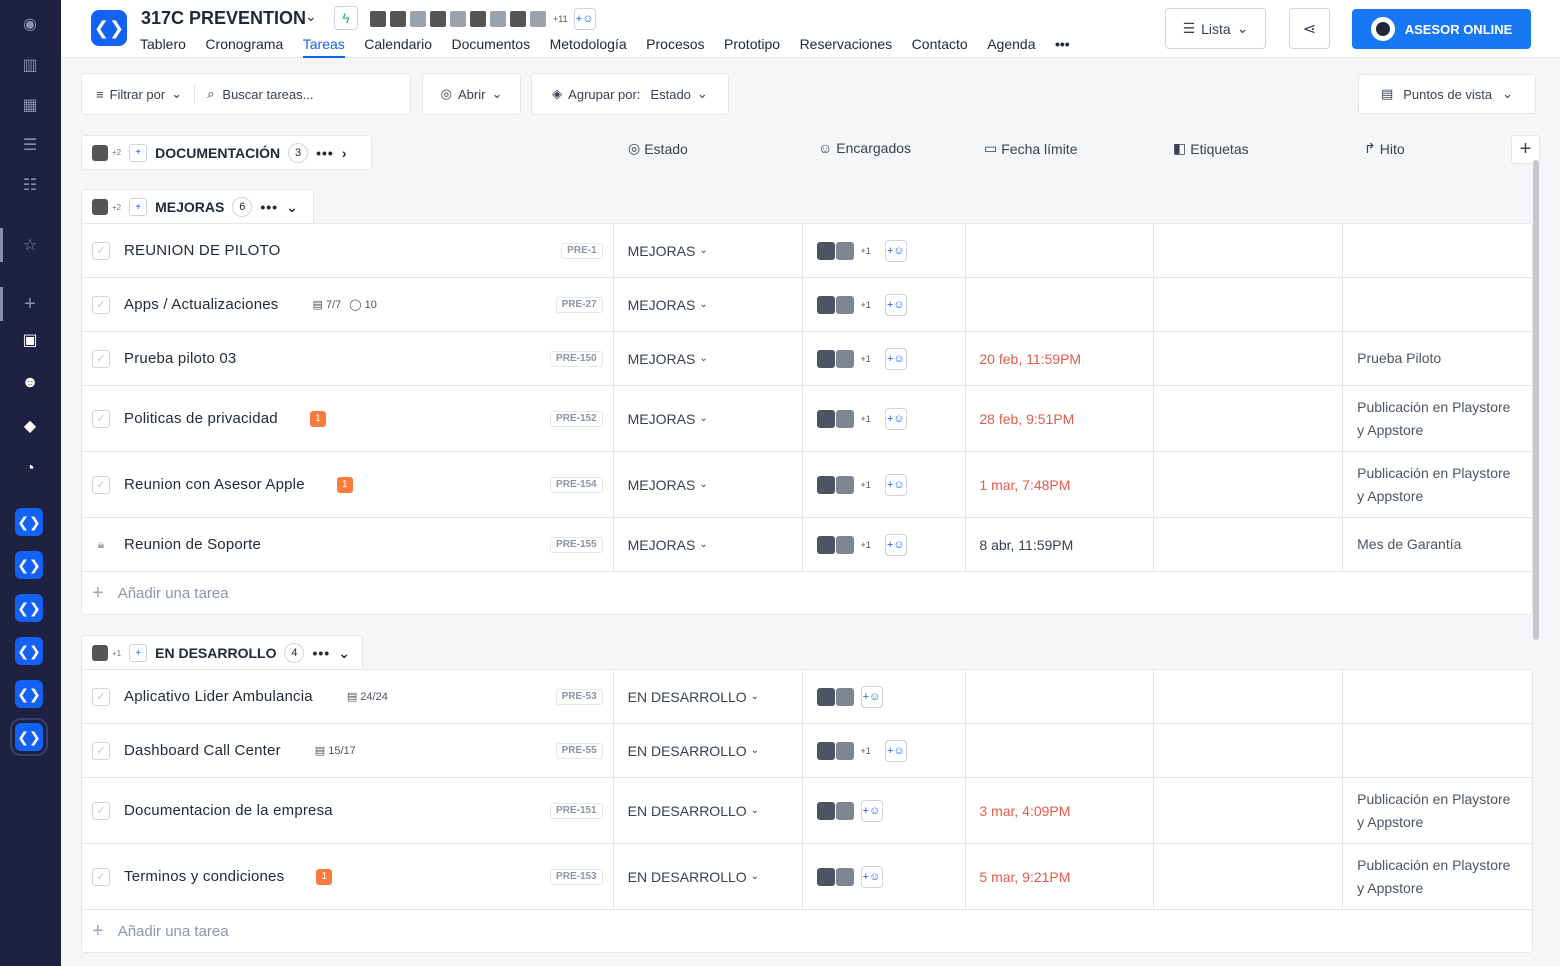 The height and width of the screenshot is (966, 1560). Describe the element at coordinates (101, 545) in the screenshot. I see `lock-icon: 🔒︎` at that location.